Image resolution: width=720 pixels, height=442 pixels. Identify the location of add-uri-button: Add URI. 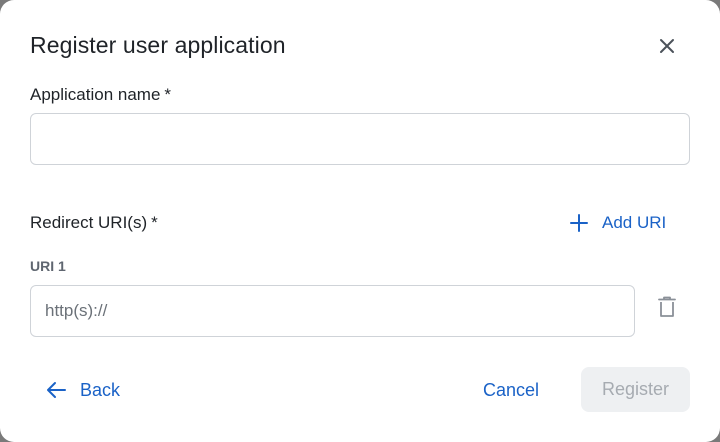
(616, 223).